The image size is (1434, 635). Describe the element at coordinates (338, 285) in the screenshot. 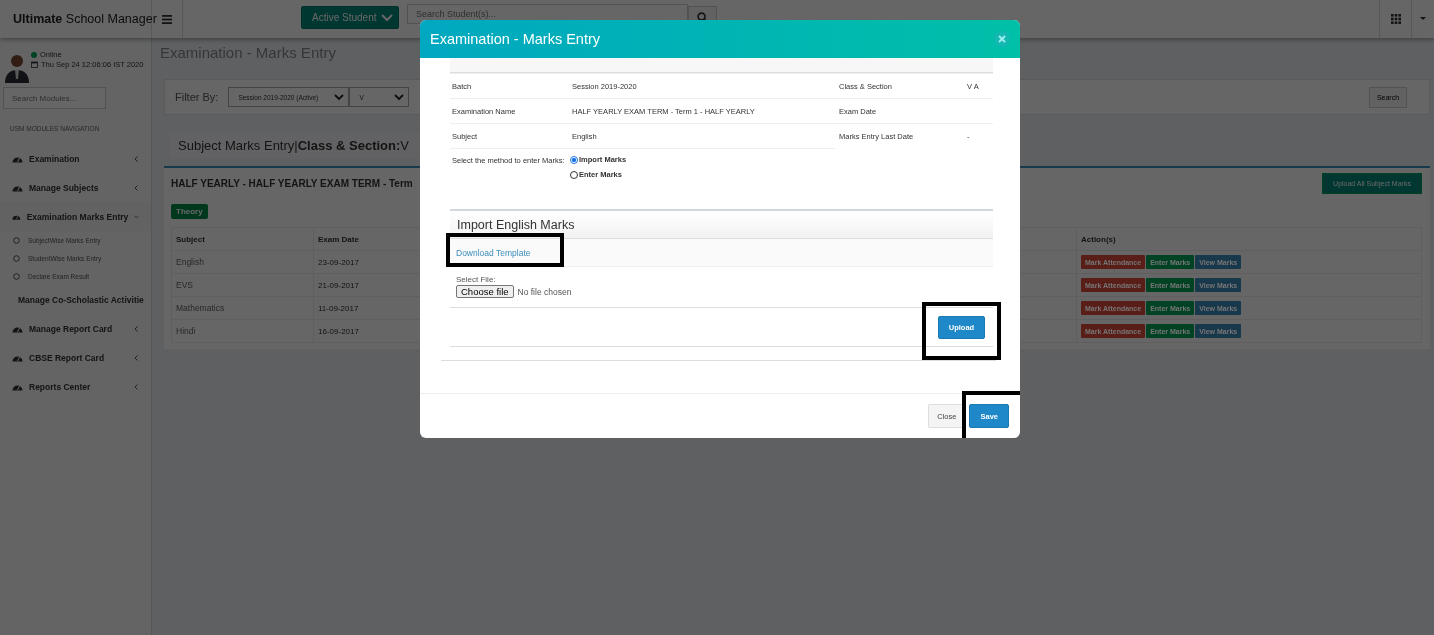

I see `table-cell-text: 21-09-2017` at that location.